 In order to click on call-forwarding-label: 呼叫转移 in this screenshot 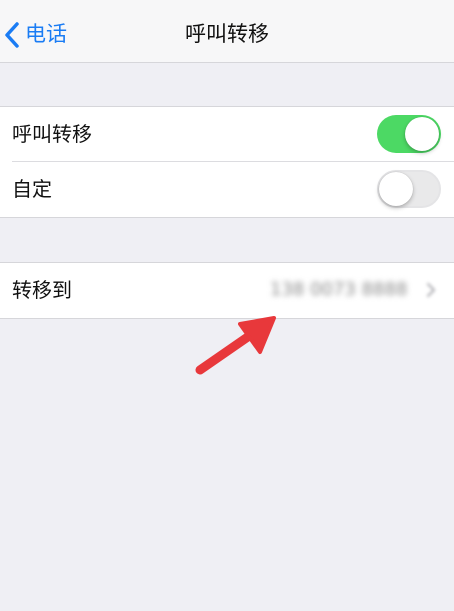, I will do `click(52, 134)`.